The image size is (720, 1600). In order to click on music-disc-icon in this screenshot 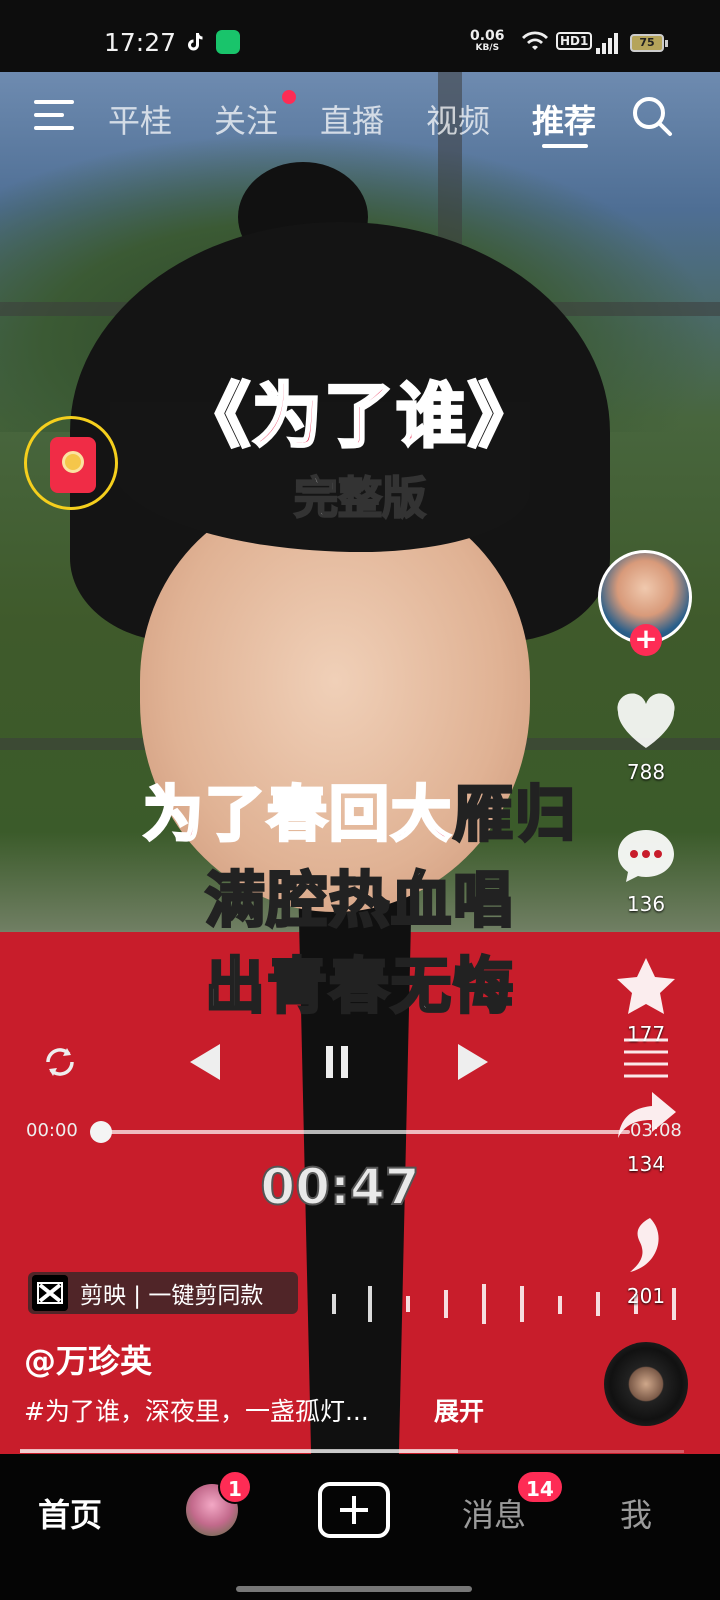, I will do `click(646, 1384)`.